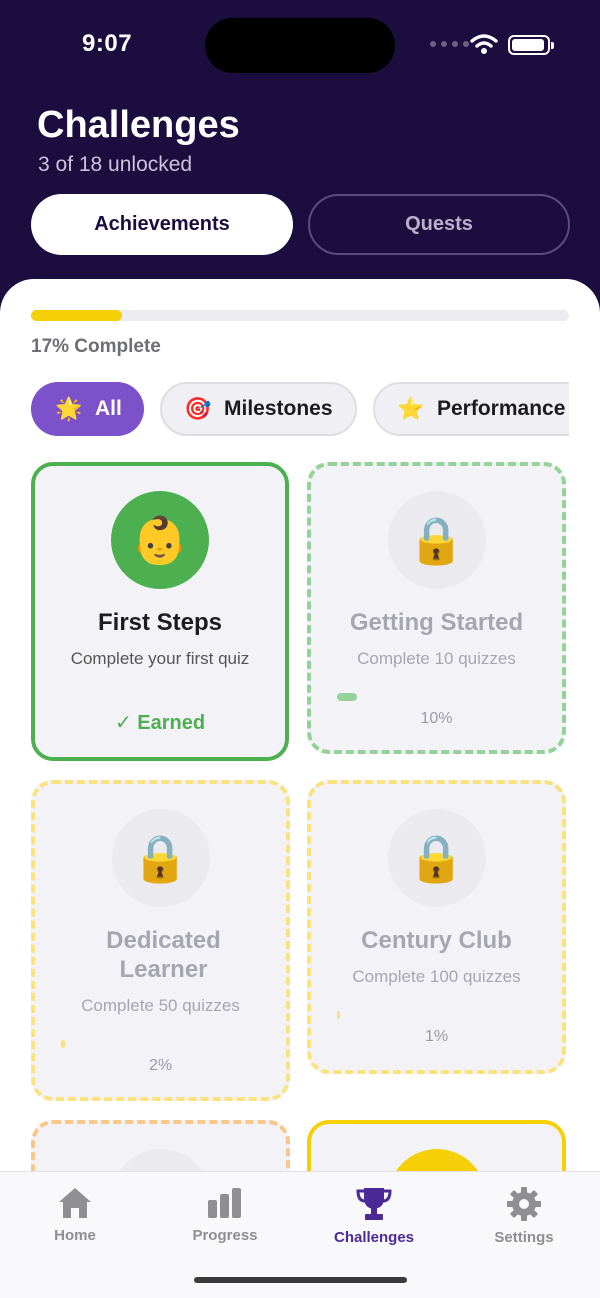  I want to click on trophy-icon, so click(374, 1204).